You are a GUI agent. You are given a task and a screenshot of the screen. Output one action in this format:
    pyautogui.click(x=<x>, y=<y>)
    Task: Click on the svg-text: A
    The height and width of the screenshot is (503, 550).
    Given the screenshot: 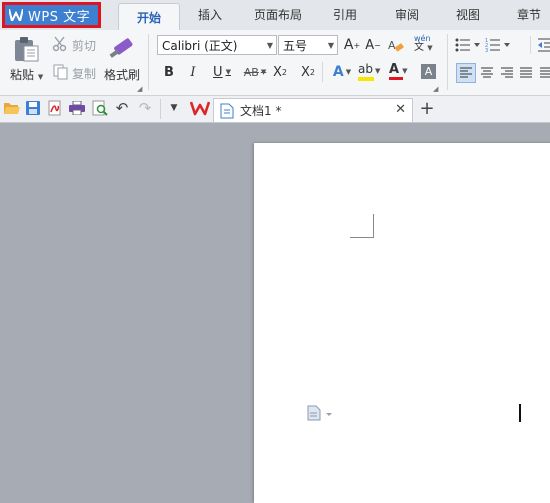 What is the action you would take?
    pyautogui.click(x=392, y=45)
    